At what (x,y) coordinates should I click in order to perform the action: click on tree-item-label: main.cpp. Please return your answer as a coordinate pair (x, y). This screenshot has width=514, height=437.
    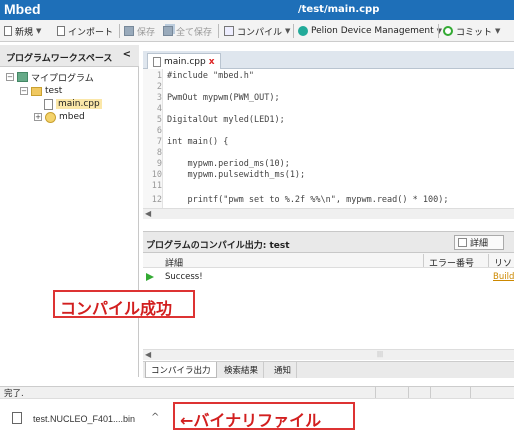
    Looking at the image, I should click on (79, 104).